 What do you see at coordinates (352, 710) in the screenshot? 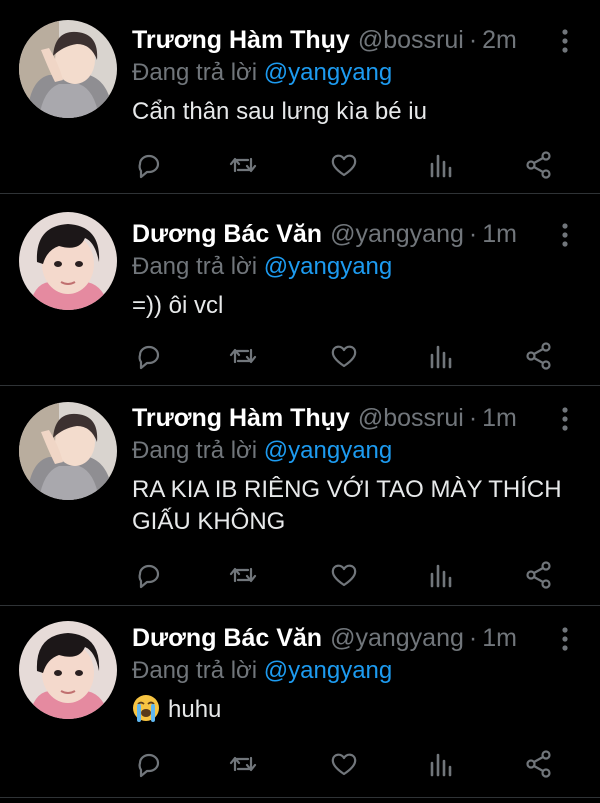
I see `tweet-text: huhu` at bounding box center [352, 710].